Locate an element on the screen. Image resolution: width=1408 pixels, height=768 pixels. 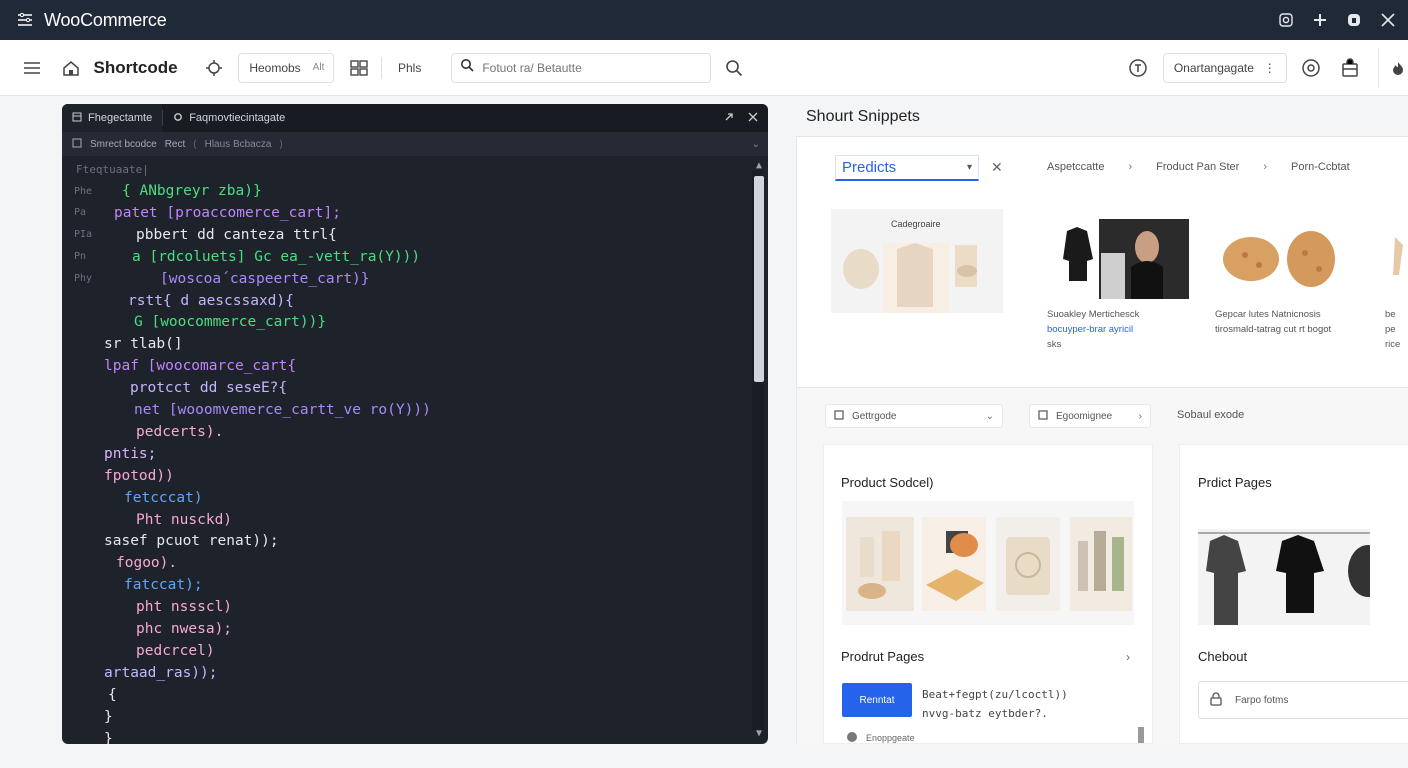
dropdown-label: Gettrgode is located at coordinates (874, 416).